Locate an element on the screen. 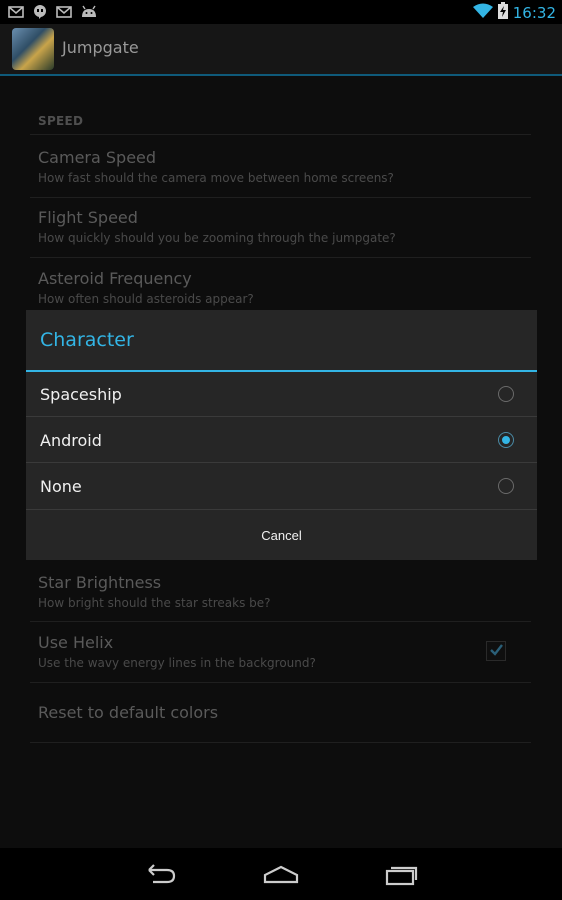 The height and width of the screenshot is (900, 562). option-label: None is located at coordinates (61, 486).